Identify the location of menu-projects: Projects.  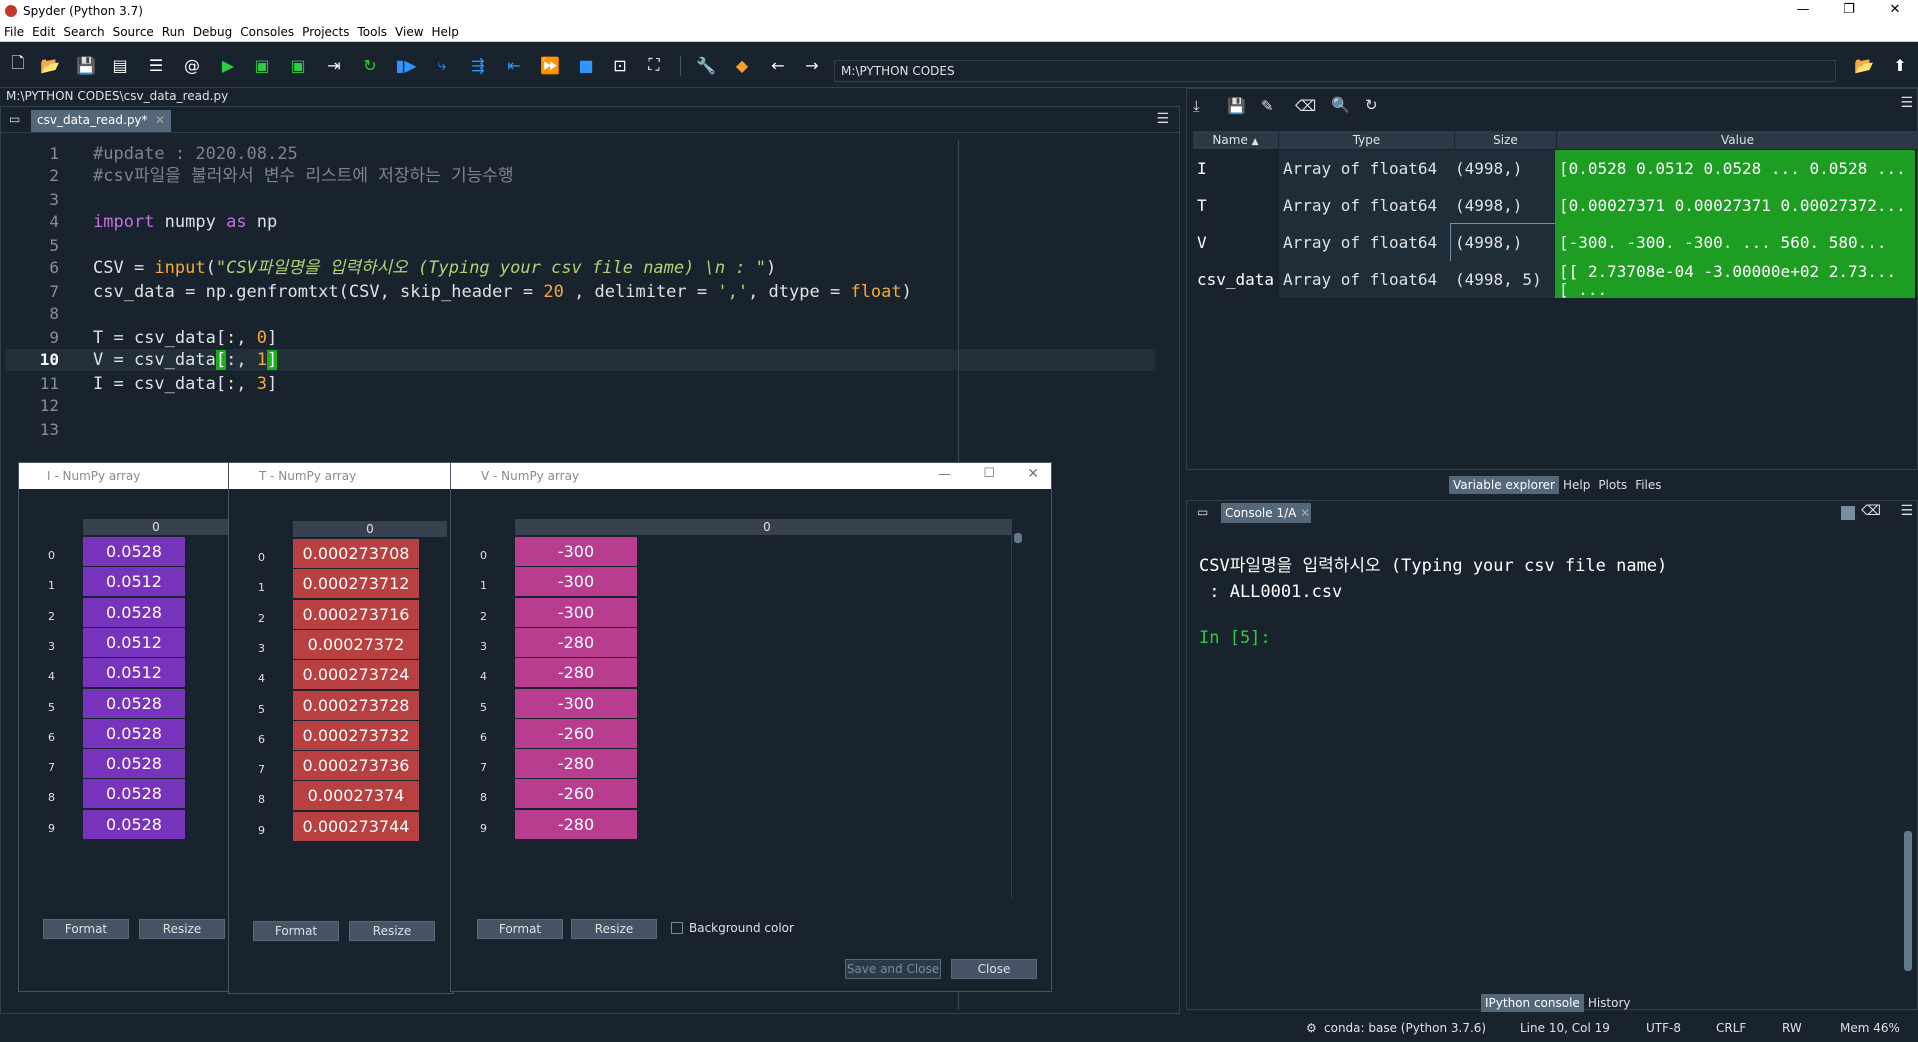
(325, 32).